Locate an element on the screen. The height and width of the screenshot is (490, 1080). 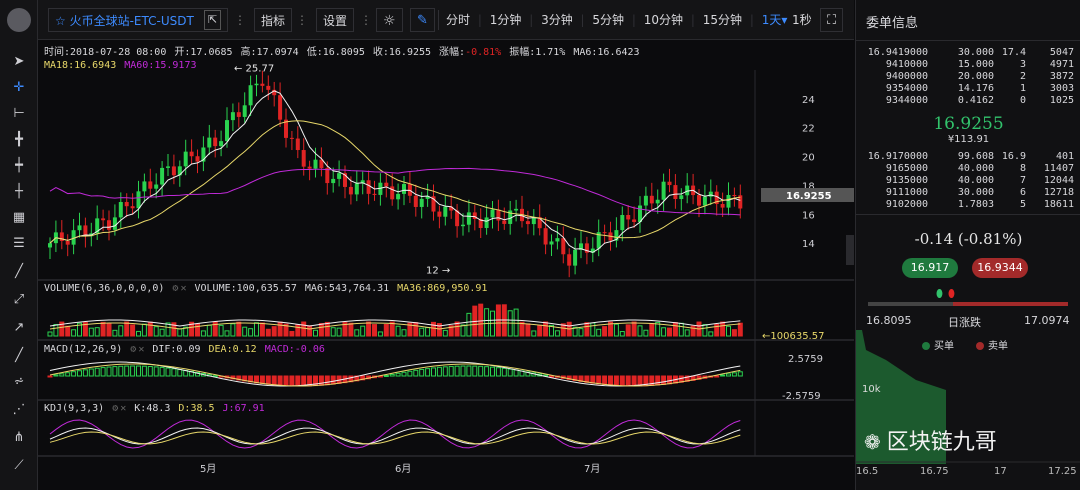
time-axis-tick: 7月 is located at coordinates (592, 469).